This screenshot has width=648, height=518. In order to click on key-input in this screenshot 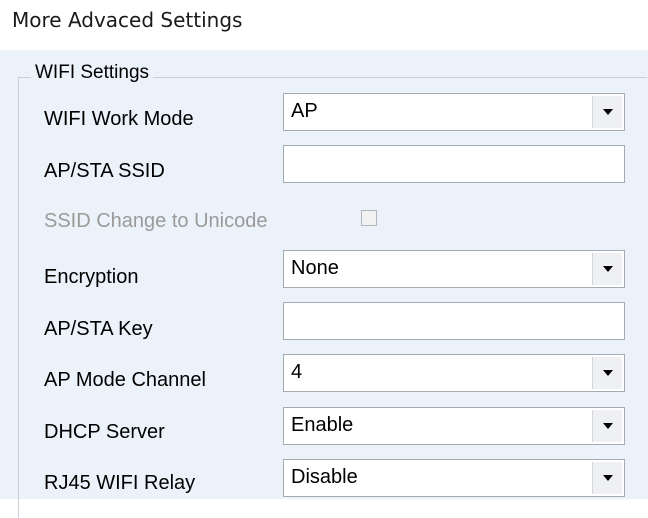, I will do `click(454, 321)`.